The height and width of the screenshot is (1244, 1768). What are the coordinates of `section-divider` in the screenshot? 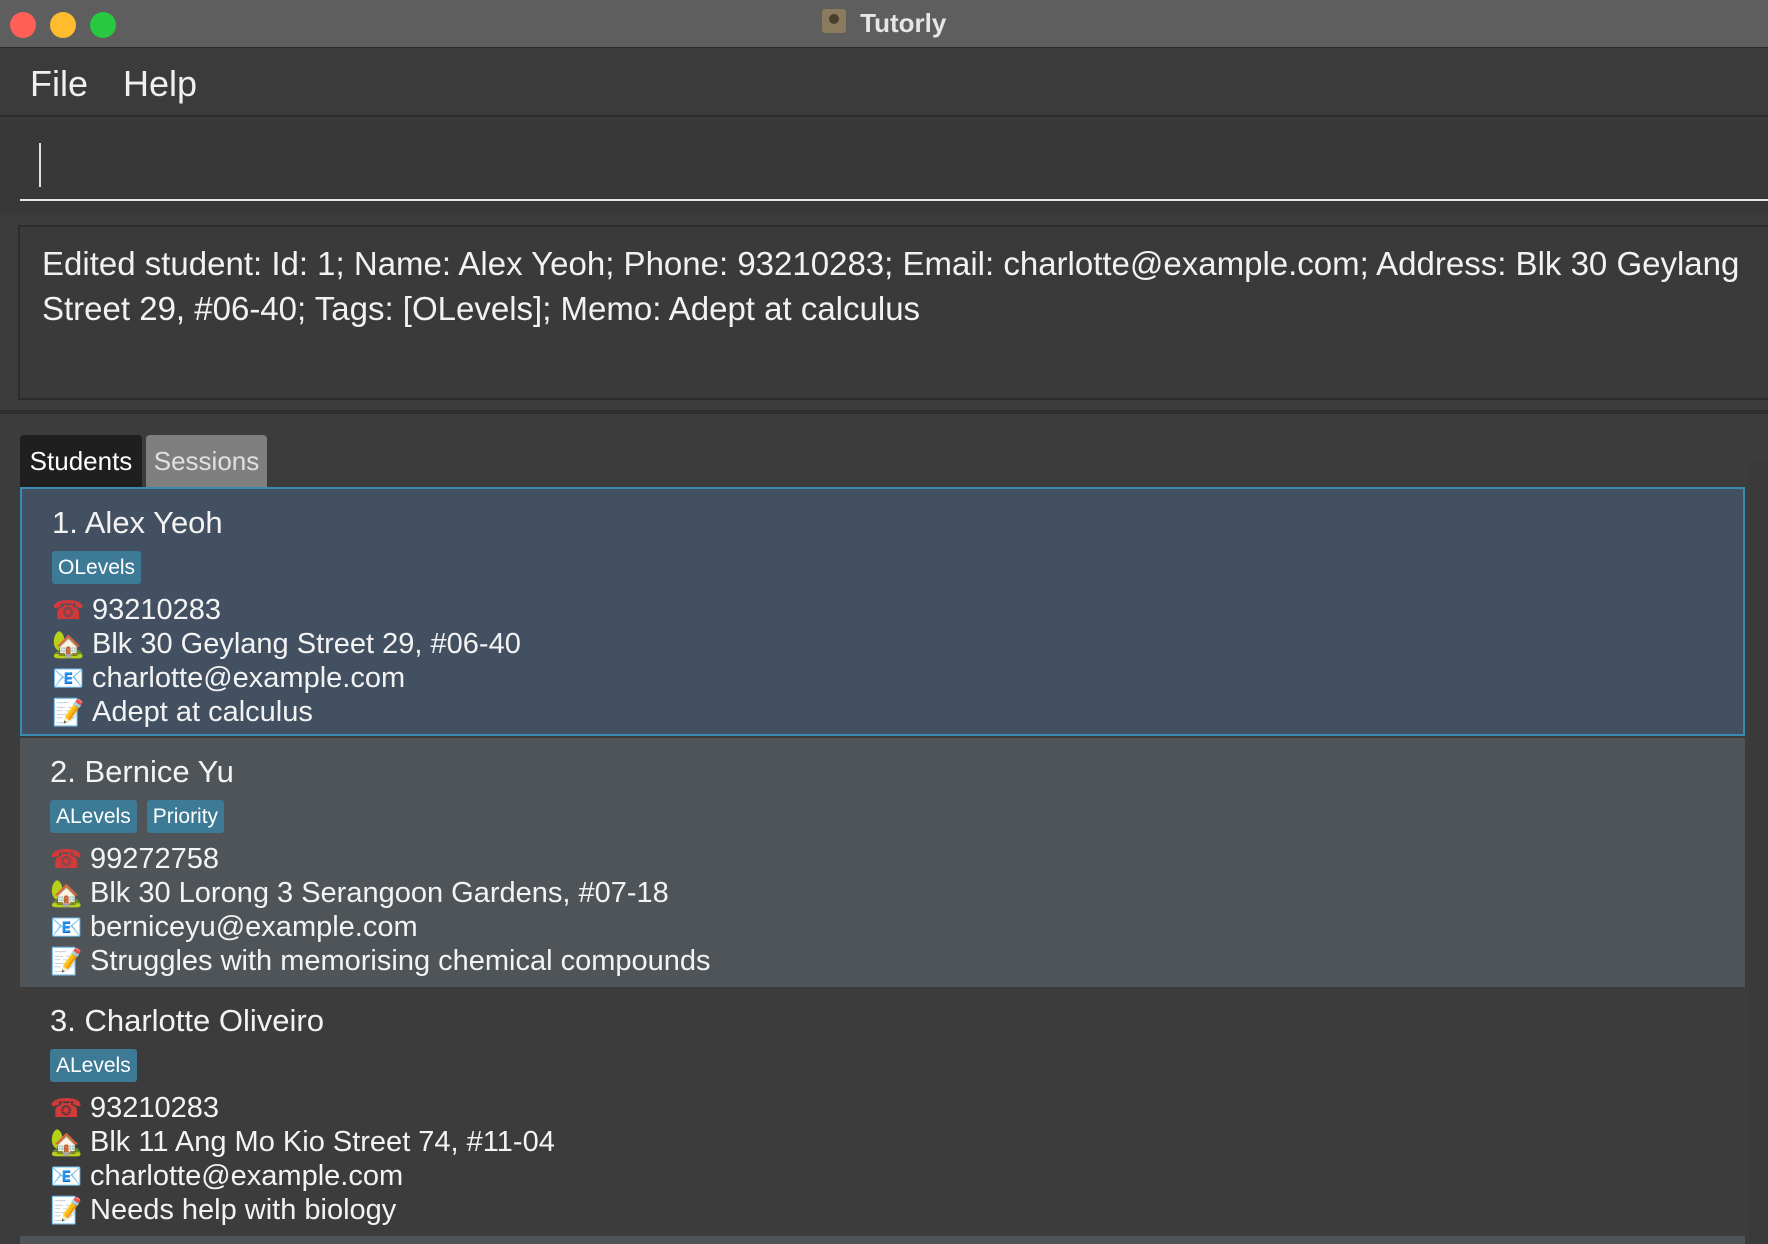 It's located at (884, 412).